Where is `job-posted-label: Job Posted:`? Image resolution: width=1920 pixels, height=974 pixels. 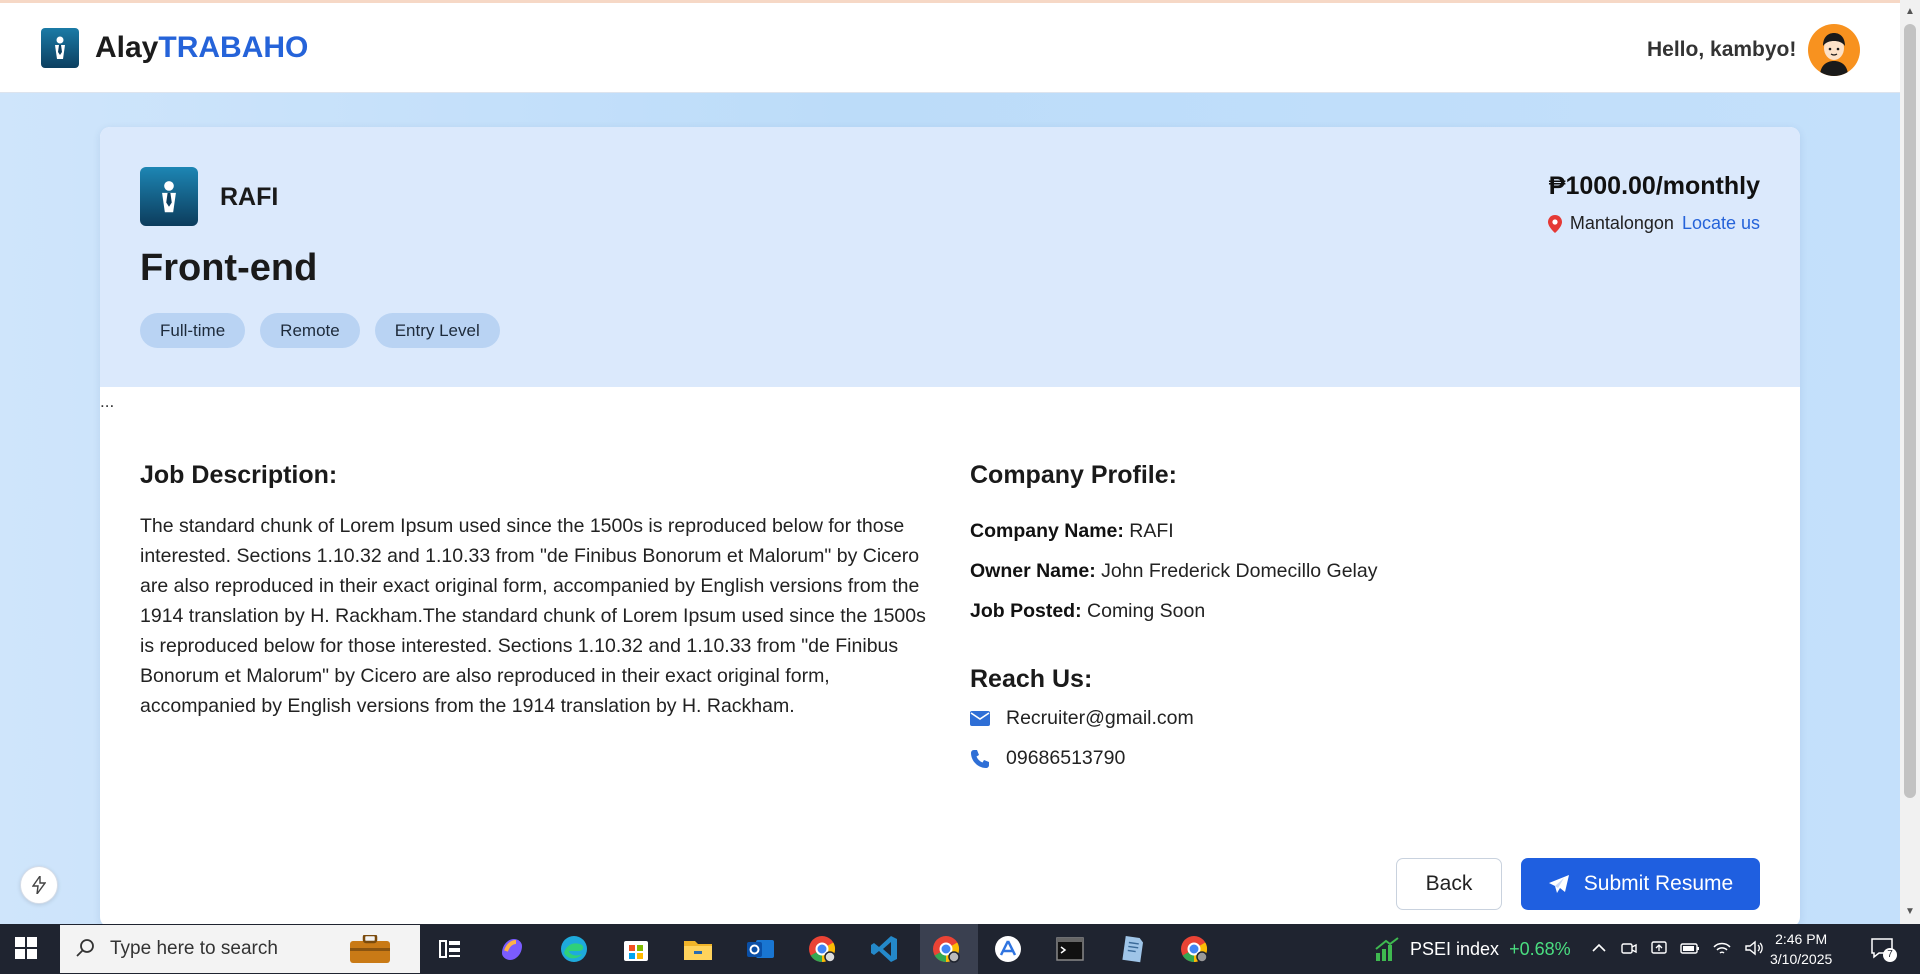
job-posted-label: Job Posted: is located at coordinates (1026, 611).